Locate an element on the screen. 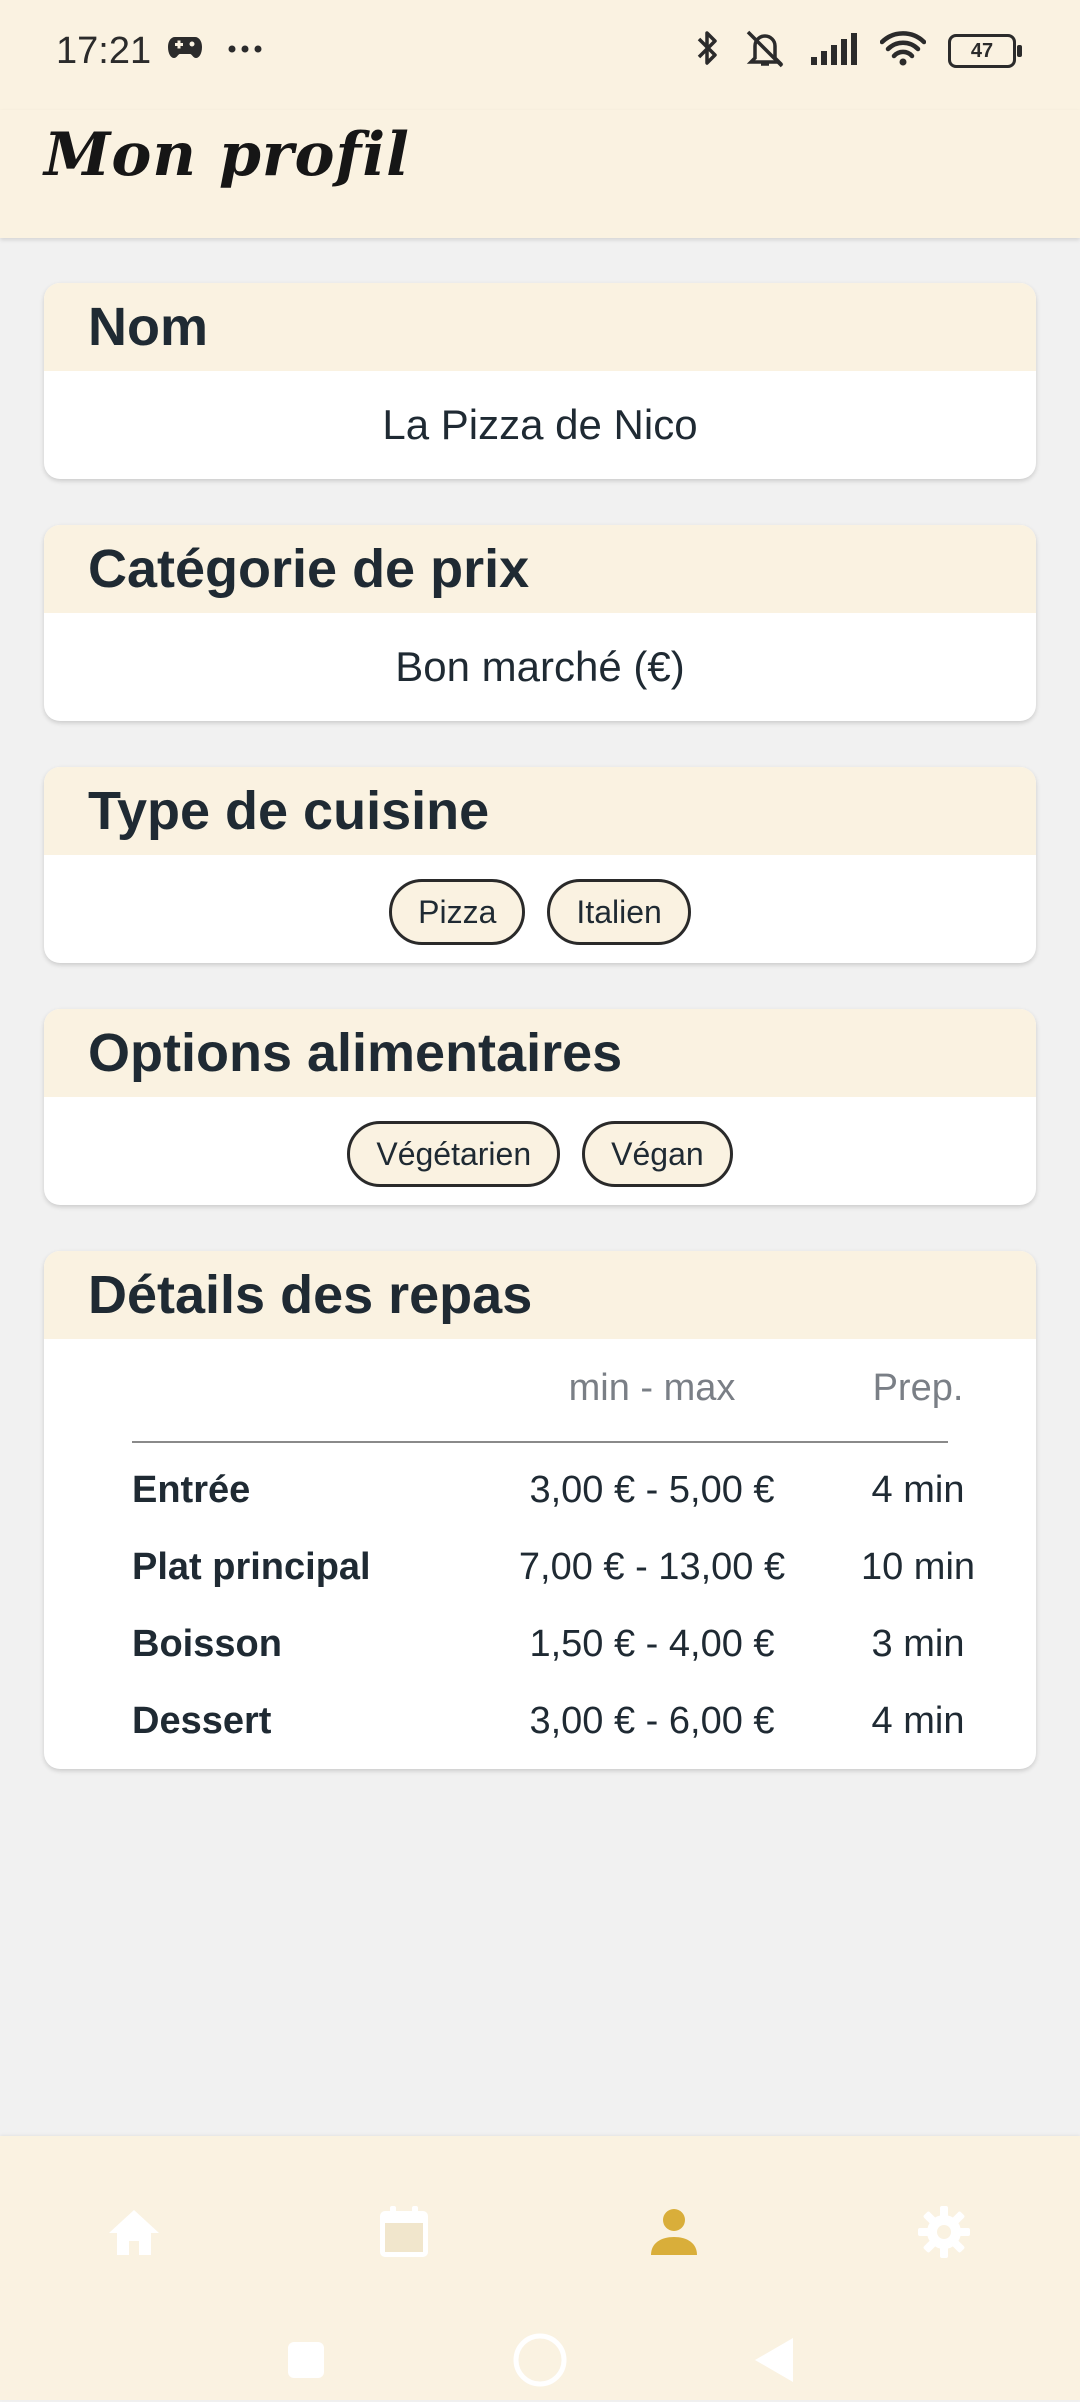  cuisine-type-card: Type de cuisine Pizza Italien is located at coordinates (540, 865).